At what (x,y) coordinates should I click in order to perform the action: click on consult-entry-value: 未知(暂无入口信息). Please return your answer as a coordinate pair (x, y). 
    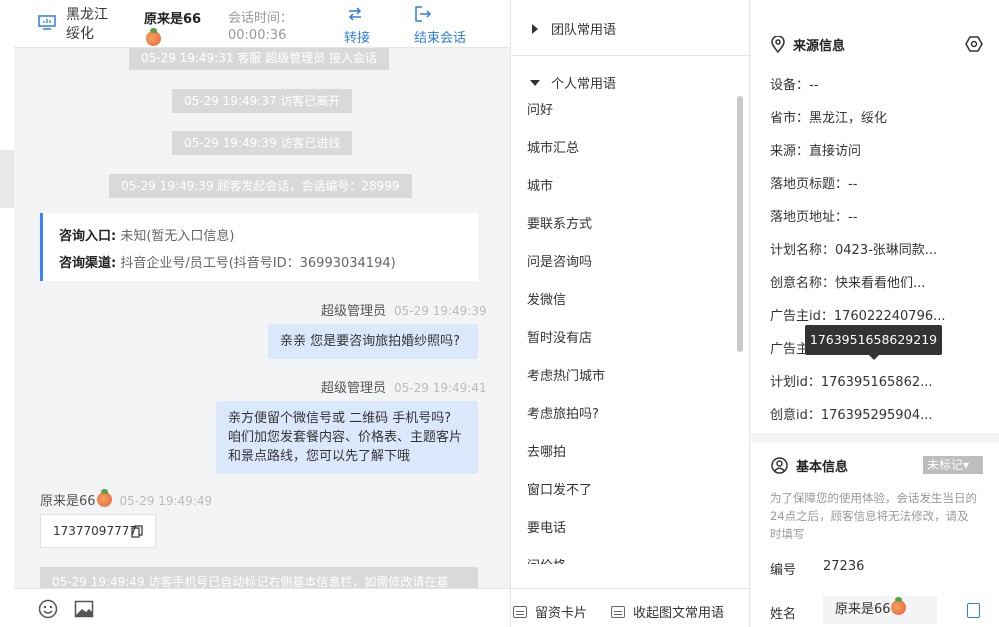
    Looking at the image, I should click on (177, 236).